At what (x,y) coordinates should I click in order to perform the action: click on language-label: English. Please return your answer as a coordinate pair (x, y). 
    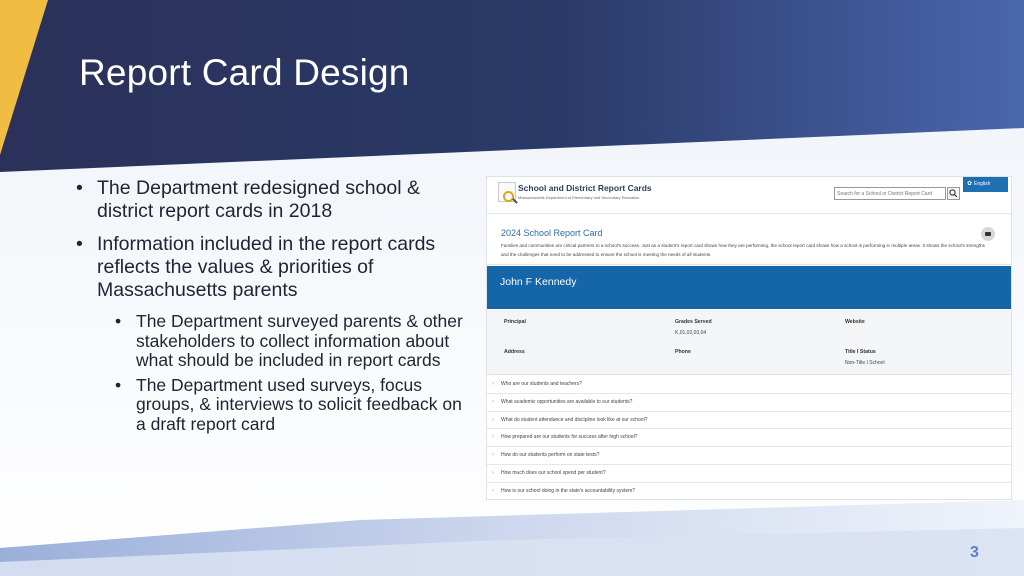
    Looking at the image, I should click on (982, 184).